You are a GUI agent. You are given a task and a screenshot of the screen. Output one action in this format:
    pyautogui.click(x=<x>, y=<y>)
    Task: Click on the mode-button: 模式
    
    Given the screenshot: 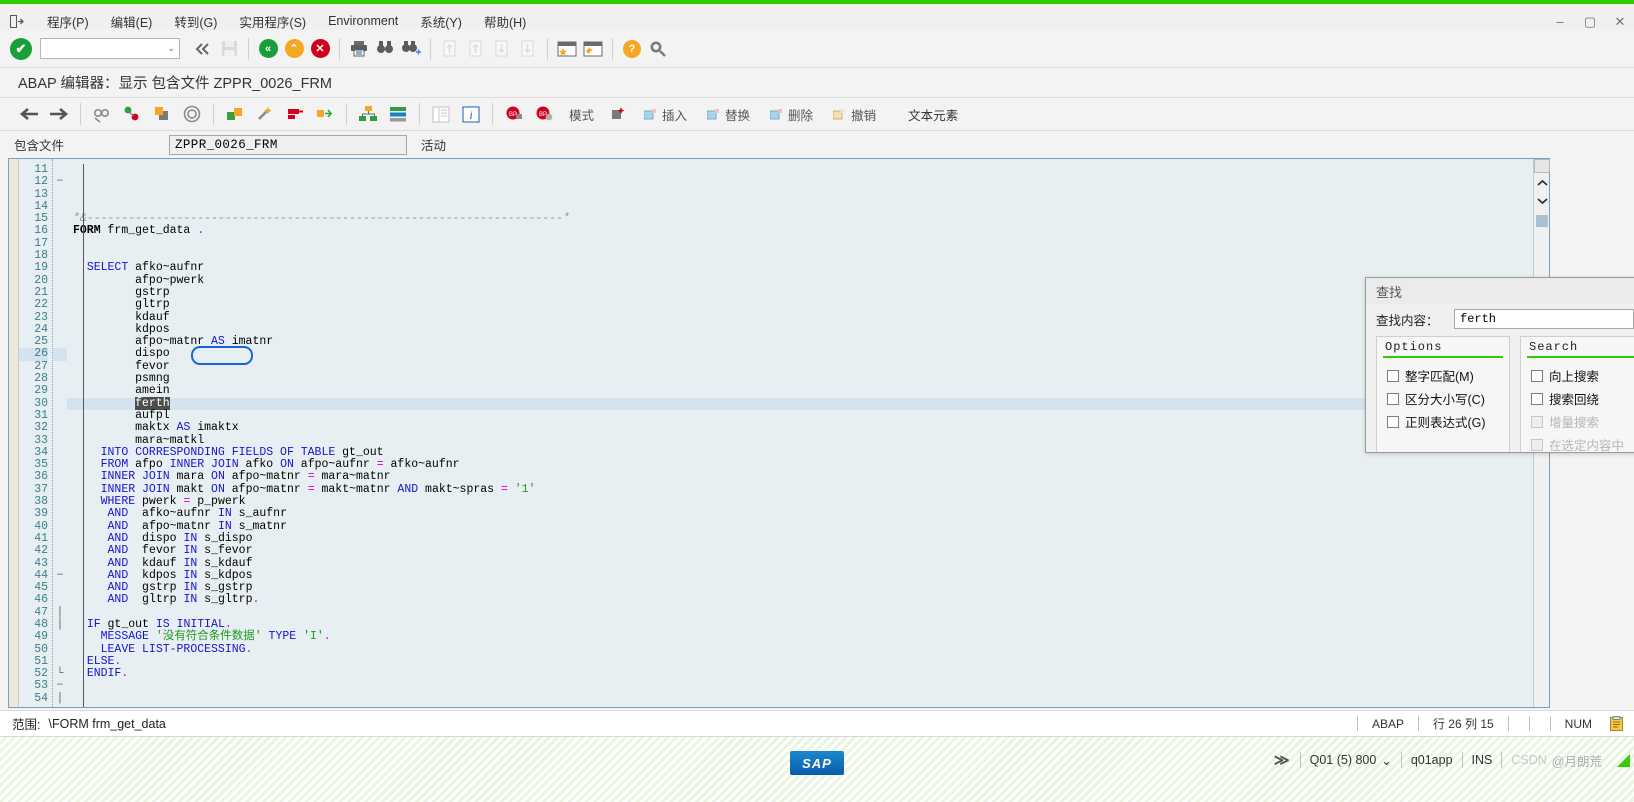 What is the action you would take?
    pyautogui.click(x=581, y=114)
    